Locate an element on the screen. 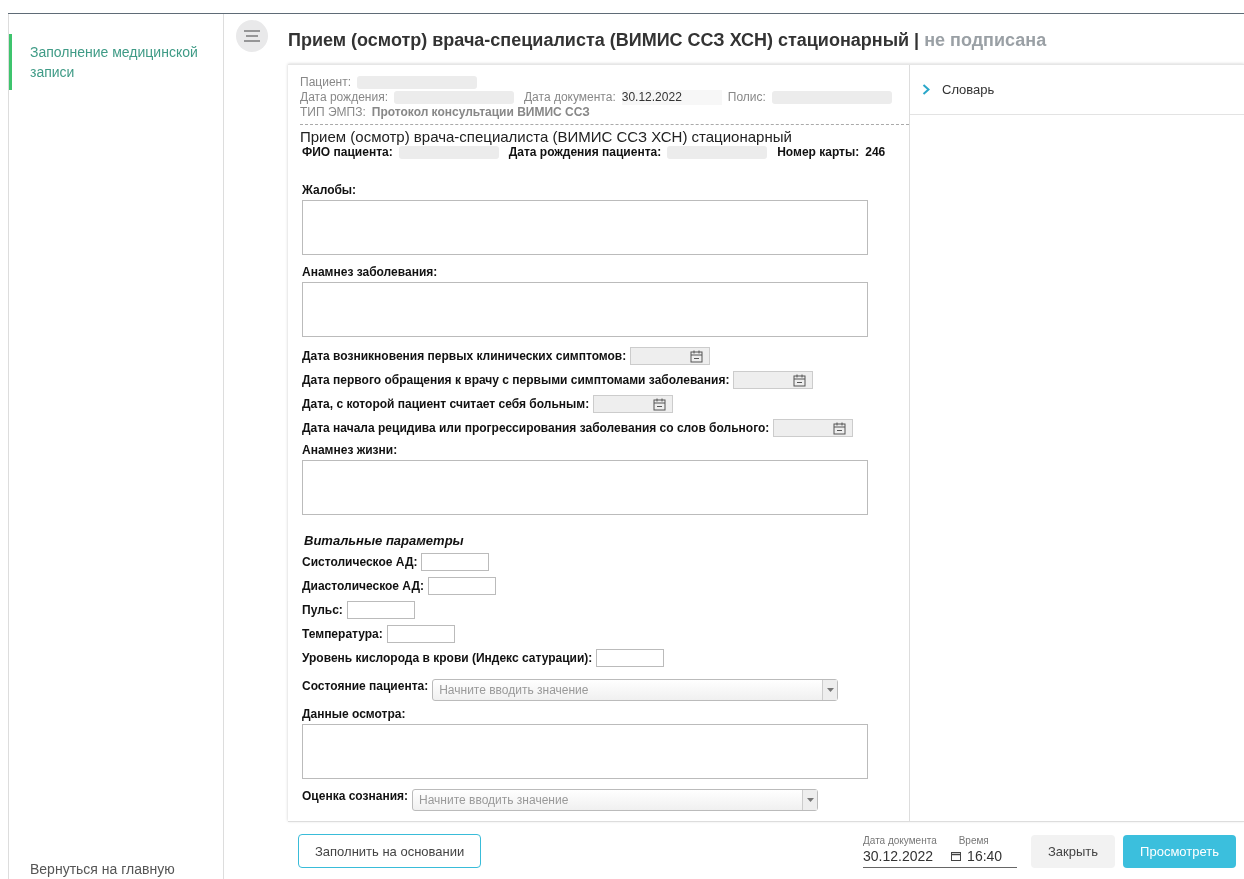 The width and height of the screenshot is (1244, 879). date-label: Дата документа is located at coordinates (900, 840).